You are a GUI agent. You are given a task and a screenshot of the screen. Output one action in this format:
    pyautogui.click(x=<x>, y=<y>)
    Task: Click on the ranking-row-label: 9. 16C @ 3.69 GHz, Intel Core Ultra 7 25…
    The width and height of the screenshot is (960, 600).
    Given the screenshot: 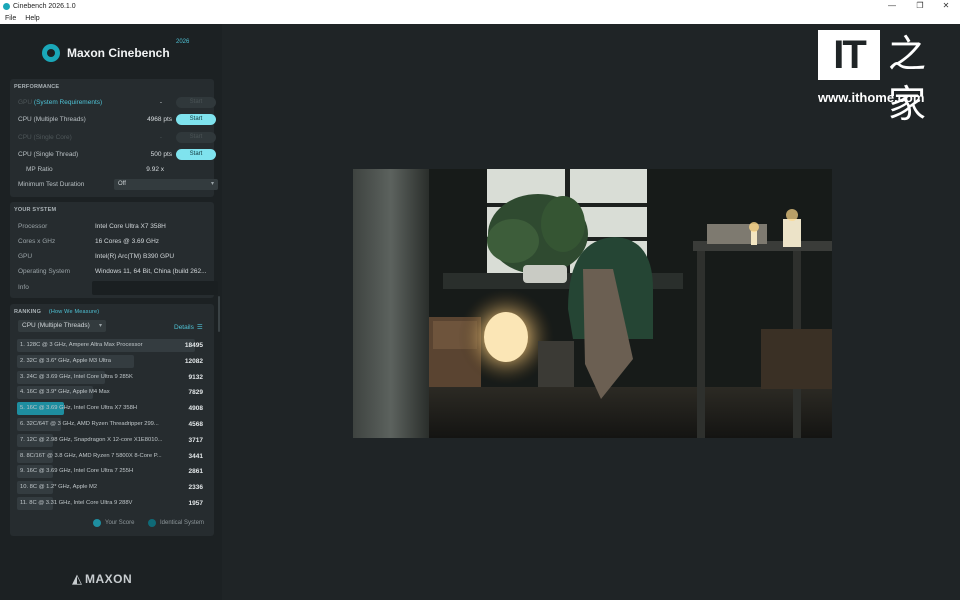 What is the action you would take?
    pyautogui.click(x=77, y=471)
    